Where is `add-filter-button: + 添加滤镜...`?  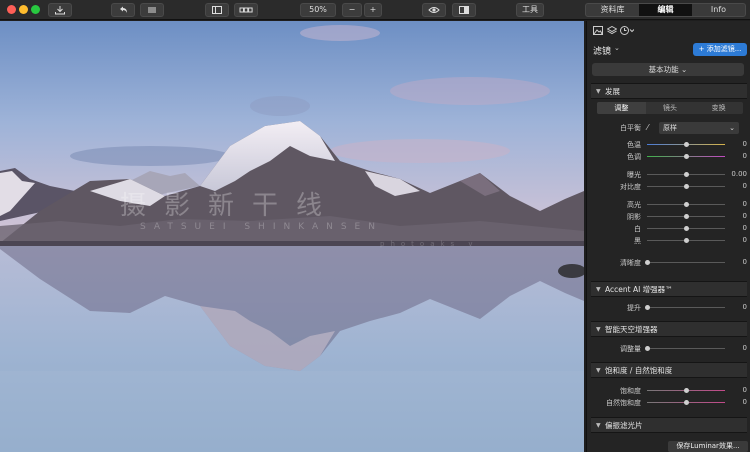 add-filter-button: + 添加滤镜... is located at coordinates (720, 49).